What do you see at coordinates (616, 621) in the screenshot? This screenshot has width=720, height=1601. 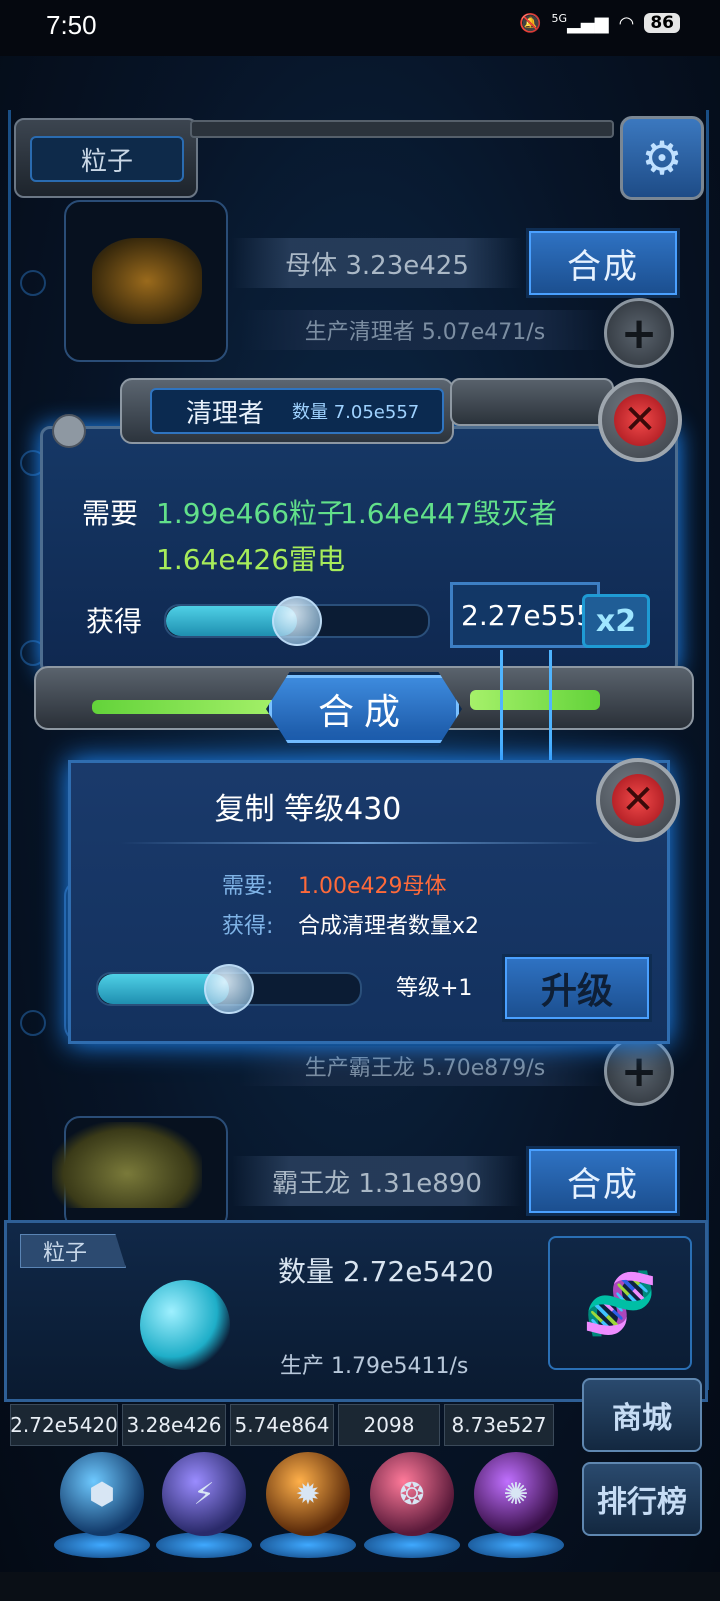 I see `synth-multiplier-button: x2` at bounding box center [616, 621].